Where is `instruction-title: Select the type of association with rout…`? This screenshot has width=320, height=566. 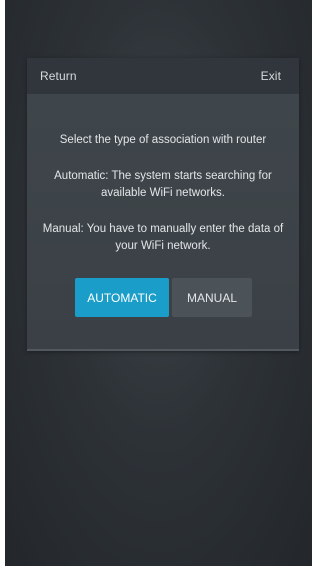
instruction-title: Select the type of association with rout… is located at coordinates (163, 140).